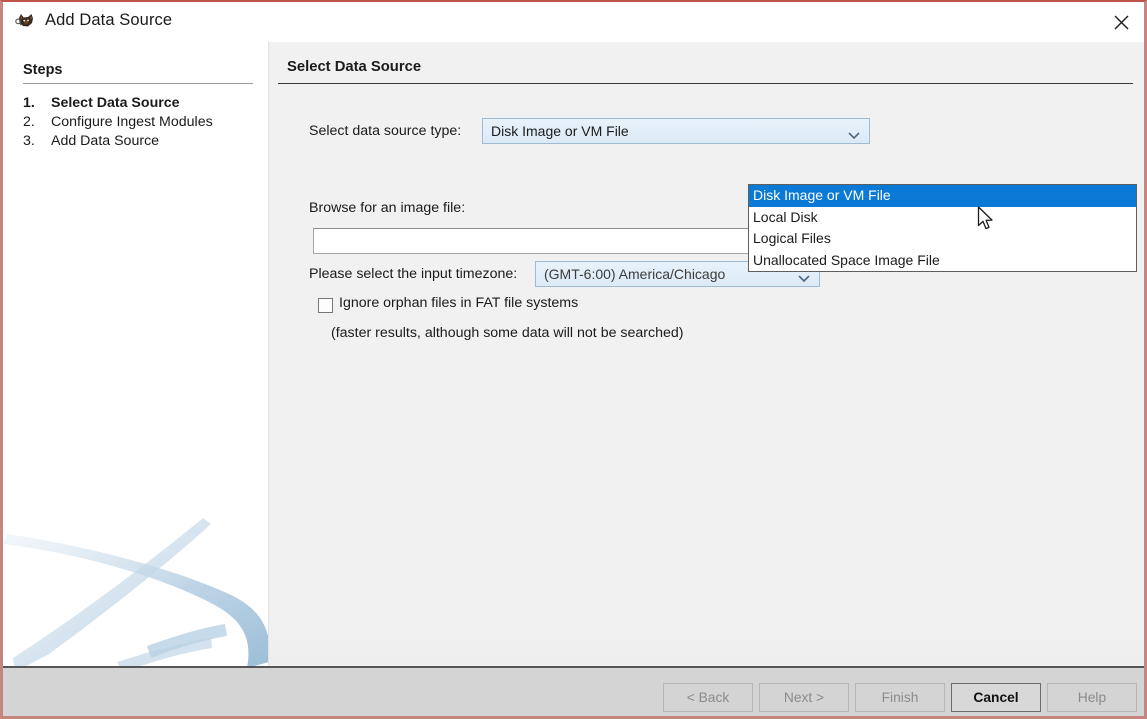 The height and width of the screenshot is (719, 1147). Describe the element at coordinates (135, 592) in the screenshot. I see `decorative-swoosh-graphic` at that location.